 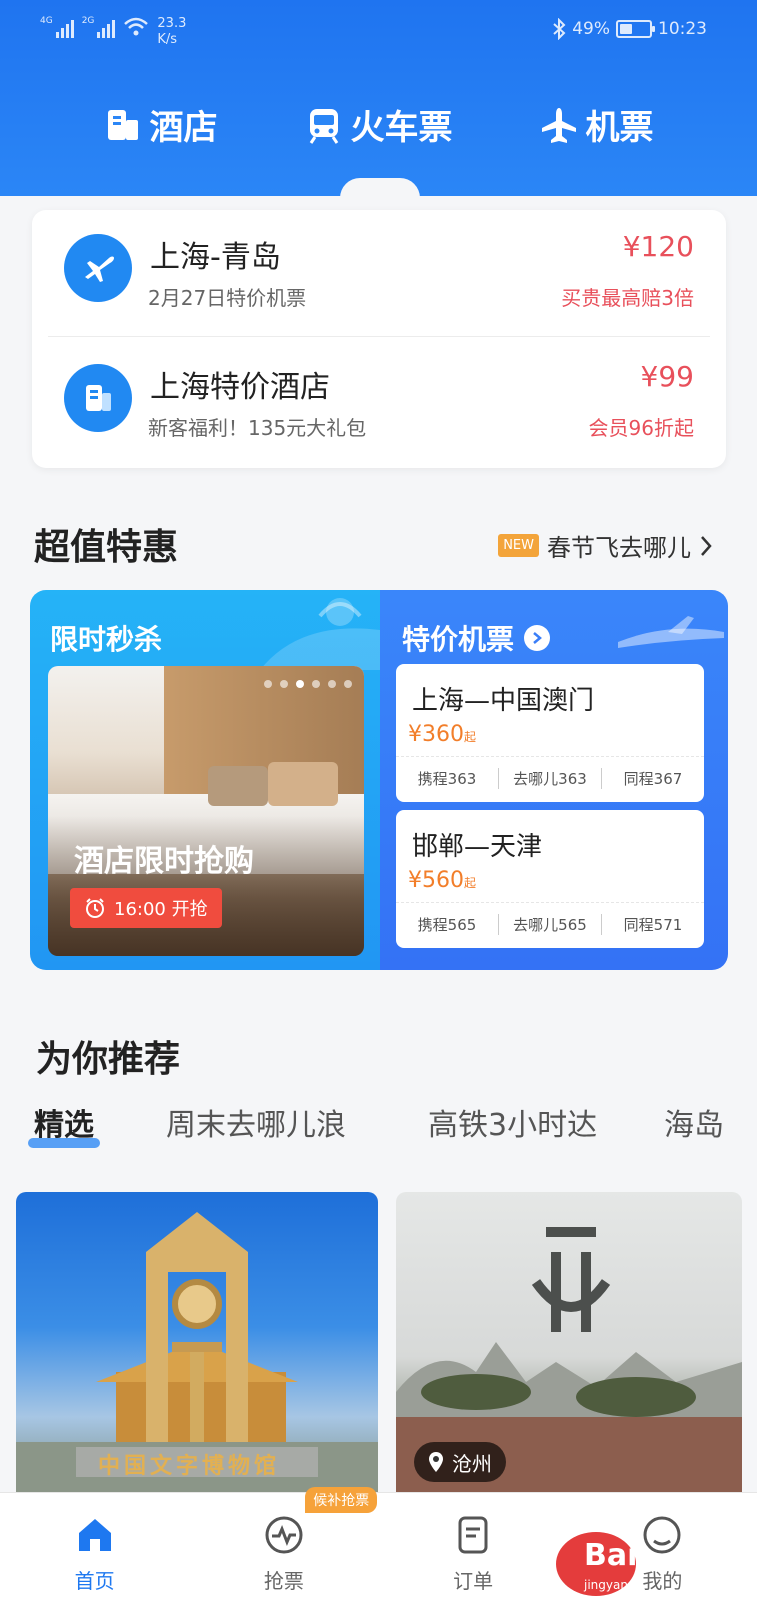 I want to click on tab-train: 火车票, so click(x=379, y=124).